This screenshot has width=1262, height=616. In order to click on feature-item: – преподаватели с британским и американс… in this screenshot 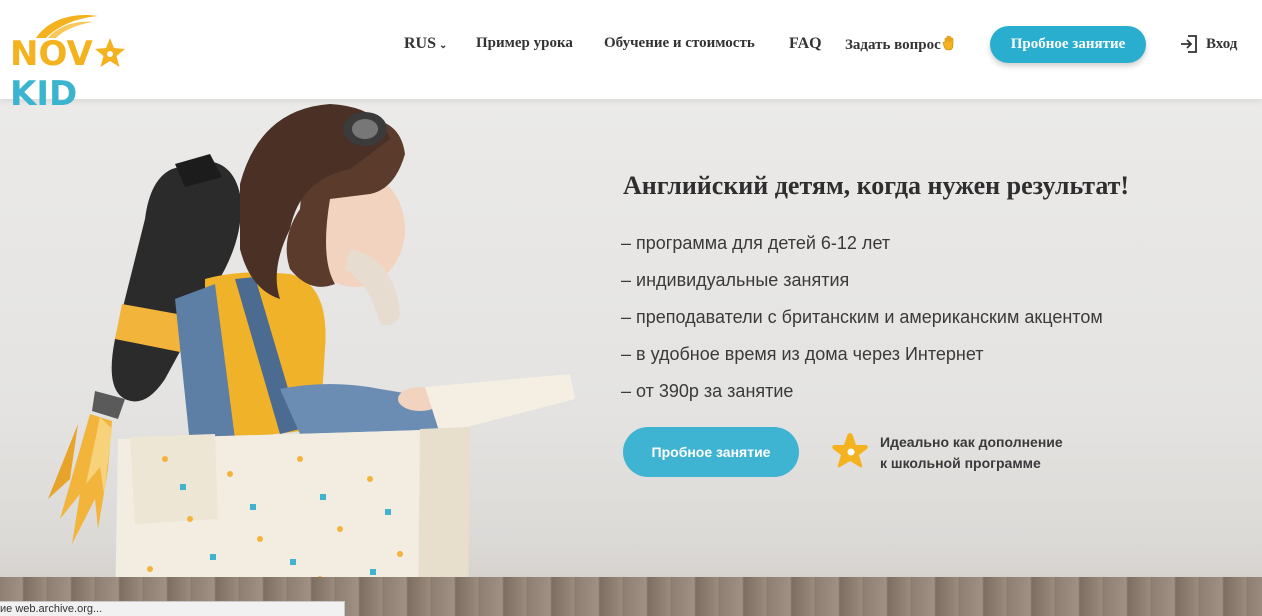, I will do `click(862, 317)`.